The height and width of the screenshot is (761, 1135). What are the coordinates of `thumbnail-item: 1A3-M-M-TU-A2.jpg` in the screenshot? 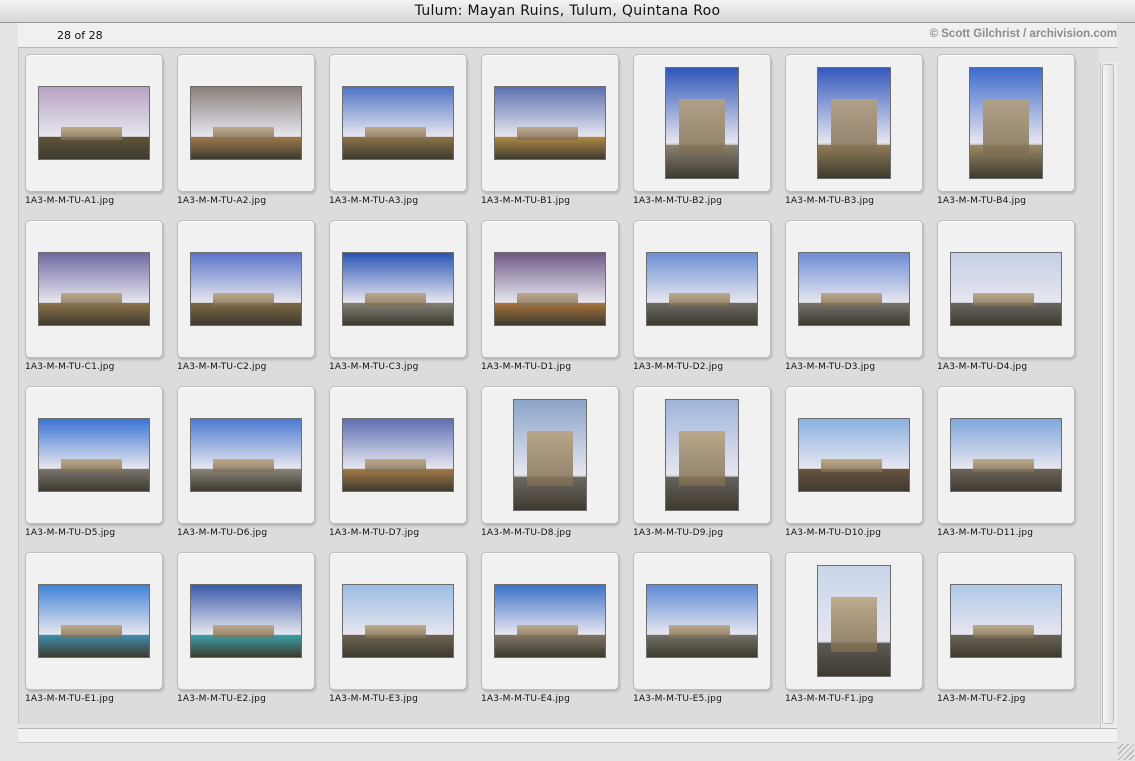 It's located at (253, 137).